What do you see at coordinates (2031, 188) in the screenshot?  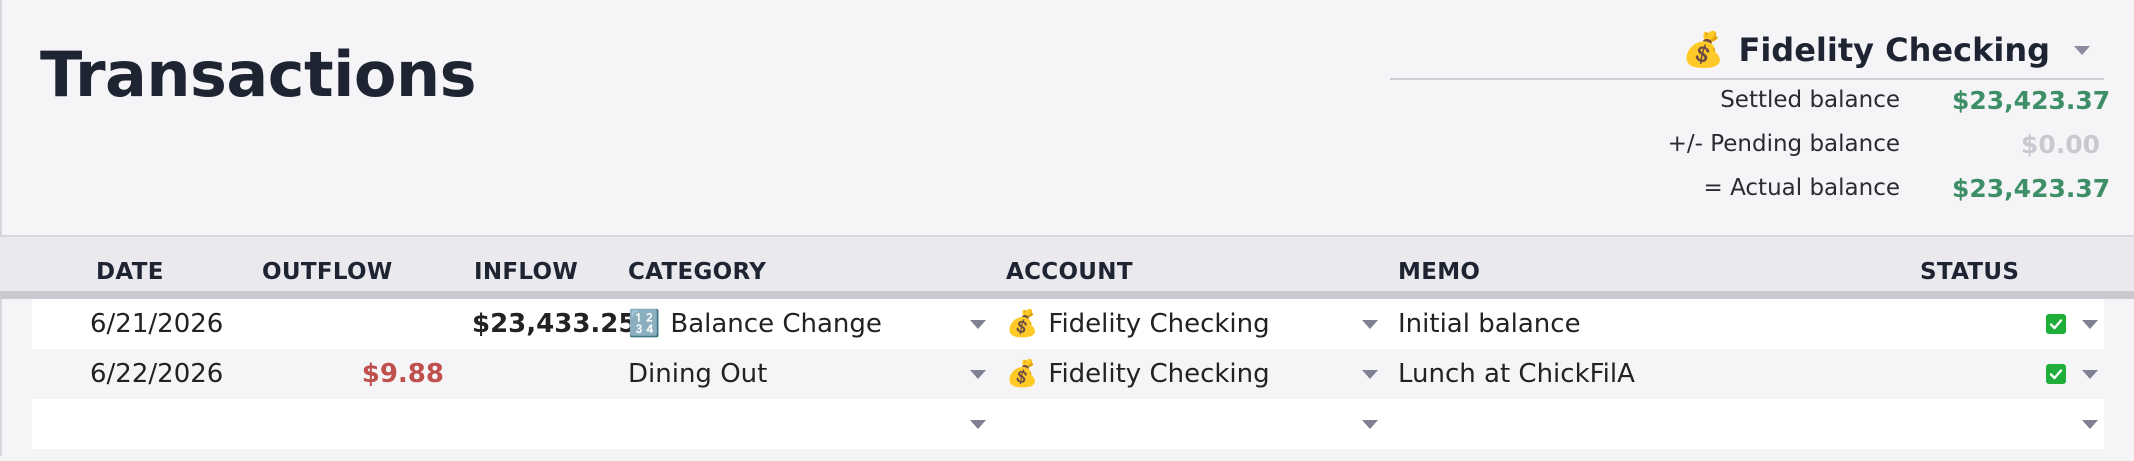 I see `actual-balance-value: $23,423.37` at bounding box center [2031, 188].